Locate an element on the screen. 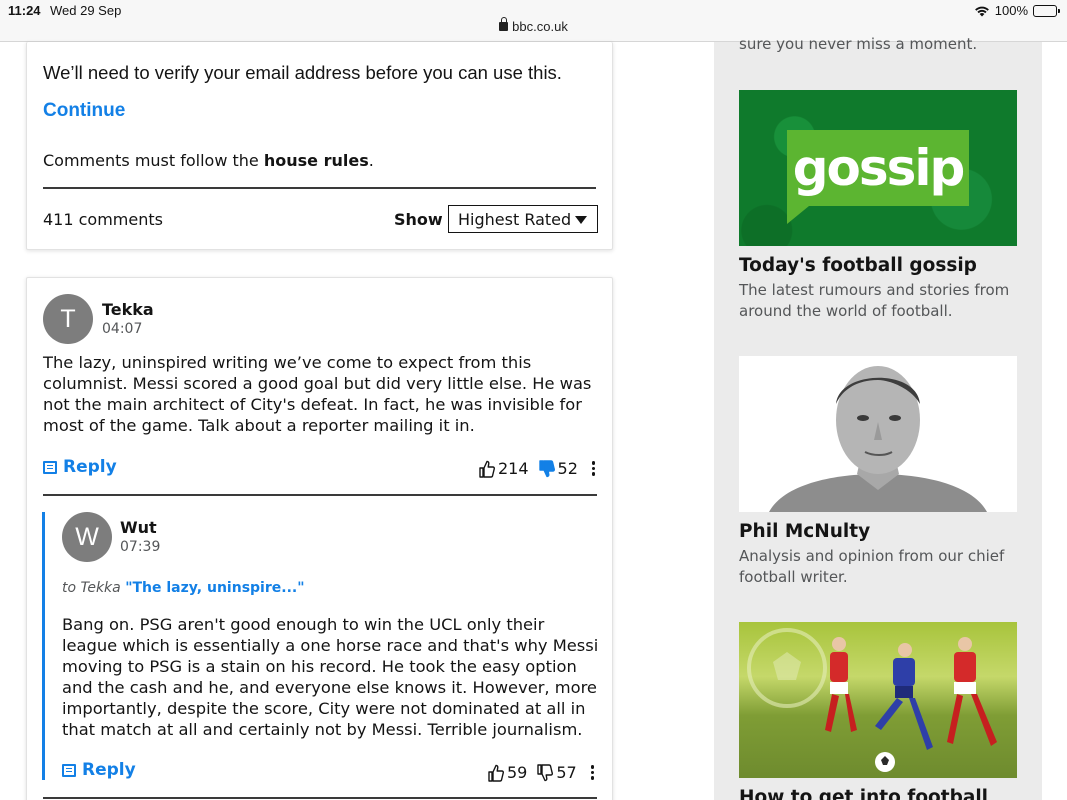 The height and width of the screenshot is (800, 1067). comment-votes: 59 57 is located at coordinates (541, 772).